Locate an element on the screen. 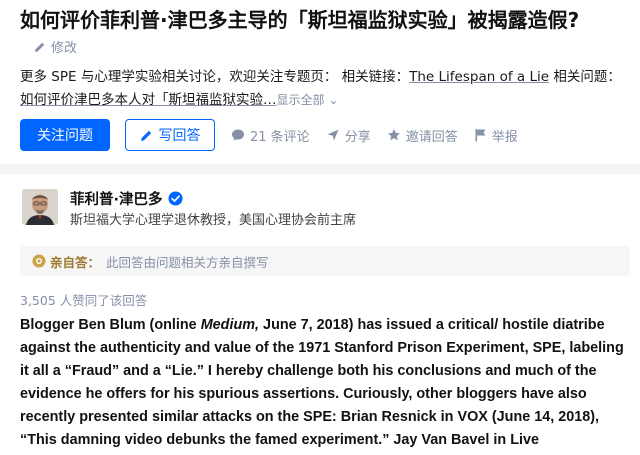  avatar is located at coordinates (40, 207).